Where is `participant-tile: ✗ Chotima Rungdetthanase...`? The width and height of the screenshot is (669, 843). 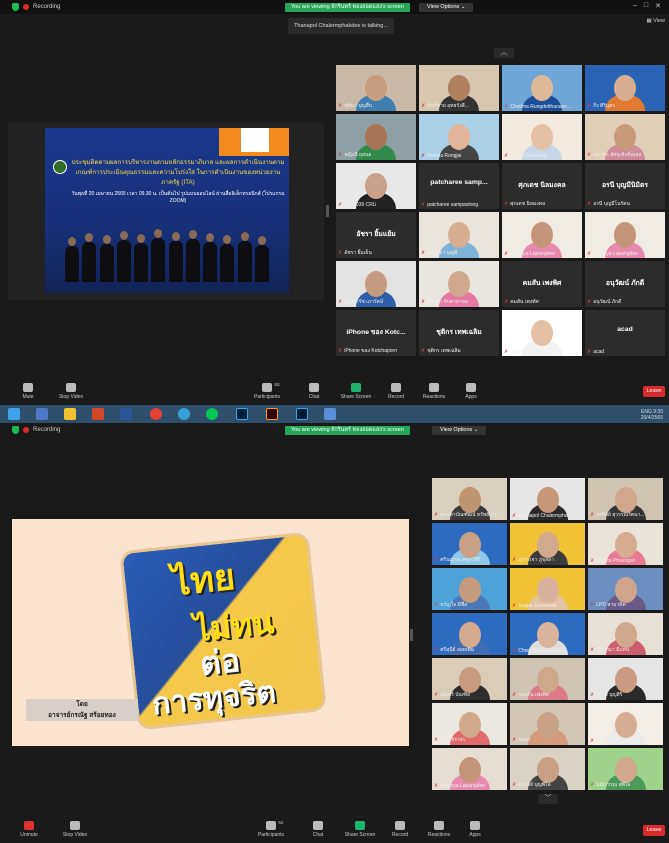 participant-tile: ✗ Chotima Rungdetthanase... is located at coordinates (542, 88).